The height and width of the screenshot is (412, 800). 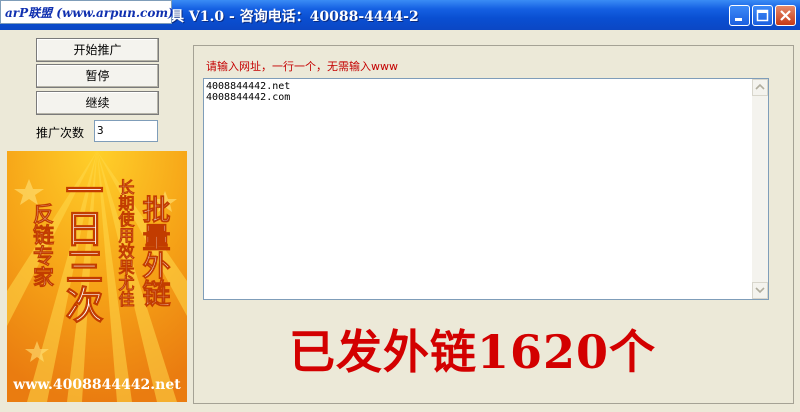 What do you see at coordinates (97, 50) in the screenshot?
I see `start-button: 开始推广` at bounding box center [97, 50].